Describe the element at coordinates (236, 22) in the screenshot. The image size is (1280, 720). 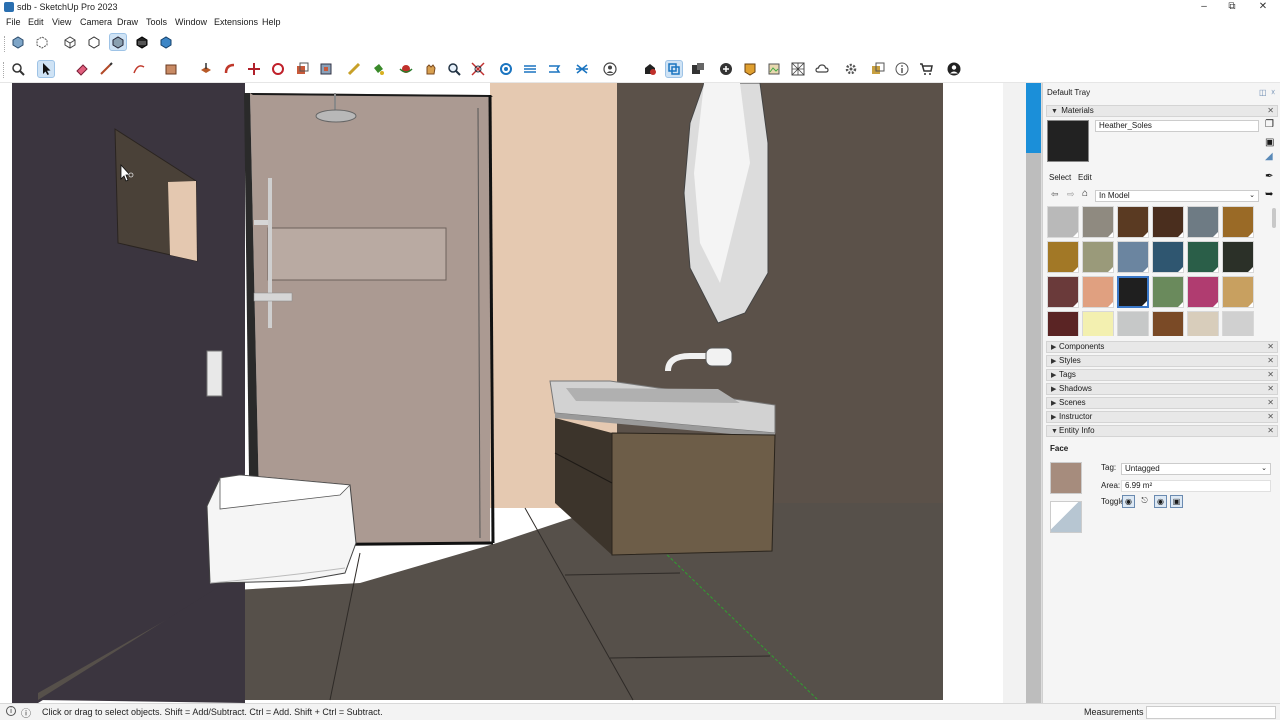
I see `menu-extensions: Extensions` at that location.